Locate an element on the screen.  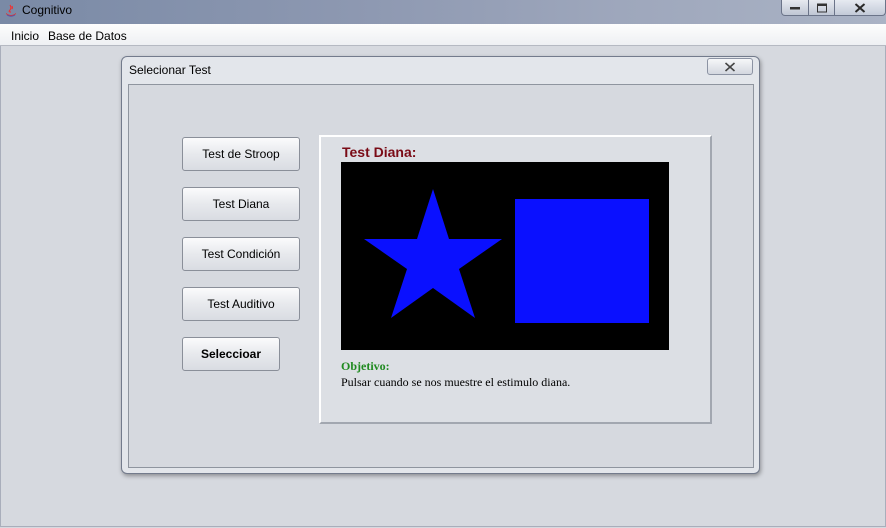
window-close-button is located at coordinates (860, 8).